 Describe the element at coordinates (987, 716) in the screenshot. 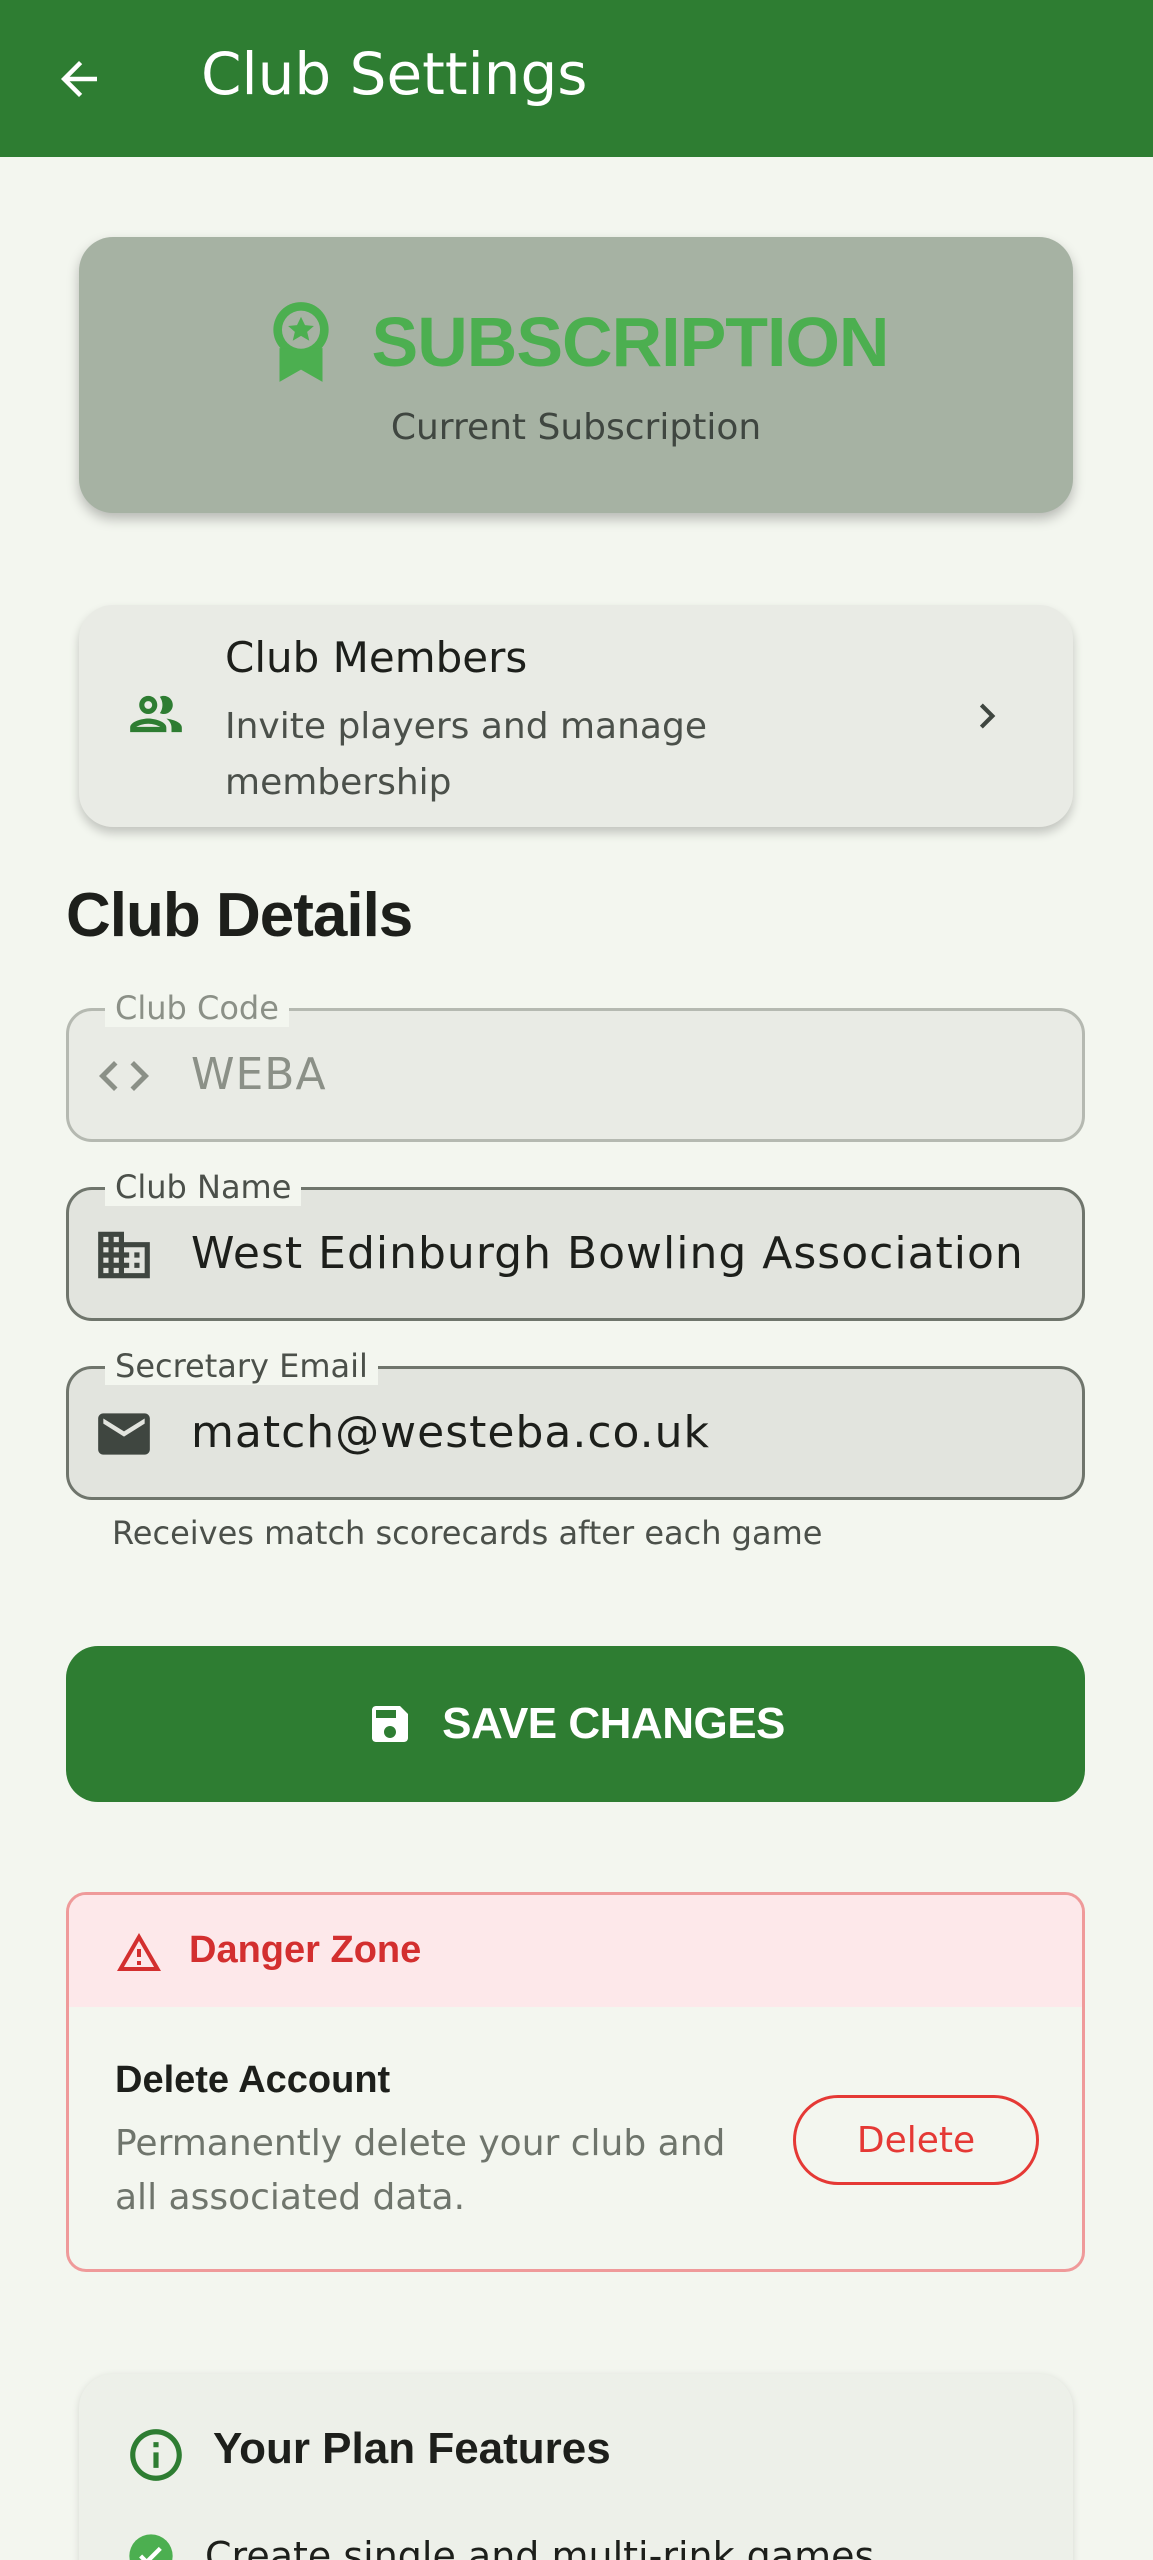

I see `chevron-right-icon` at that location.